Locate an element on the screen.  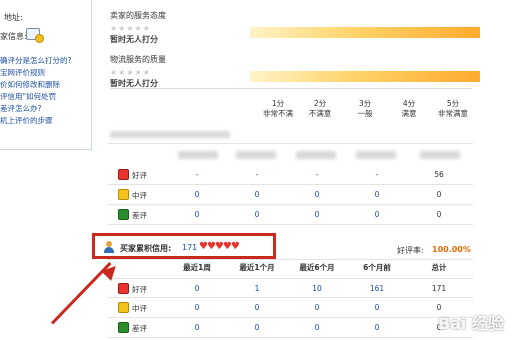
scale-item: 4分 满意 is located at coordinates (409, 108).